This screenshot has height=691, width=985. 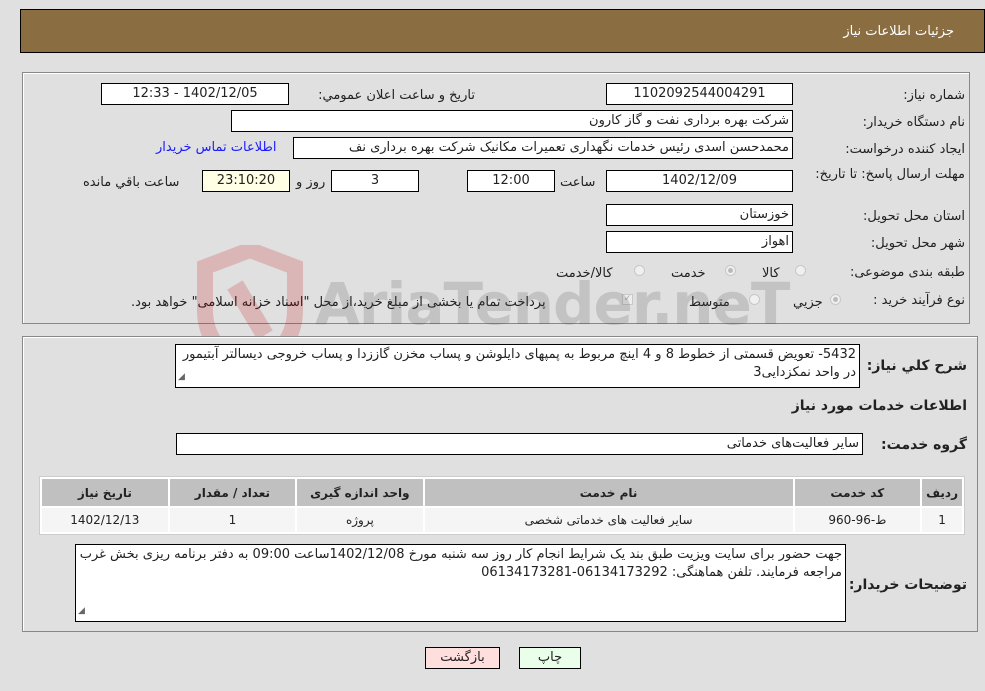 What do you see at coordinates (699, 181) in the screenshot?
I see `deadline-date-field: 1402/12/09` at bounding box center [699, 181].